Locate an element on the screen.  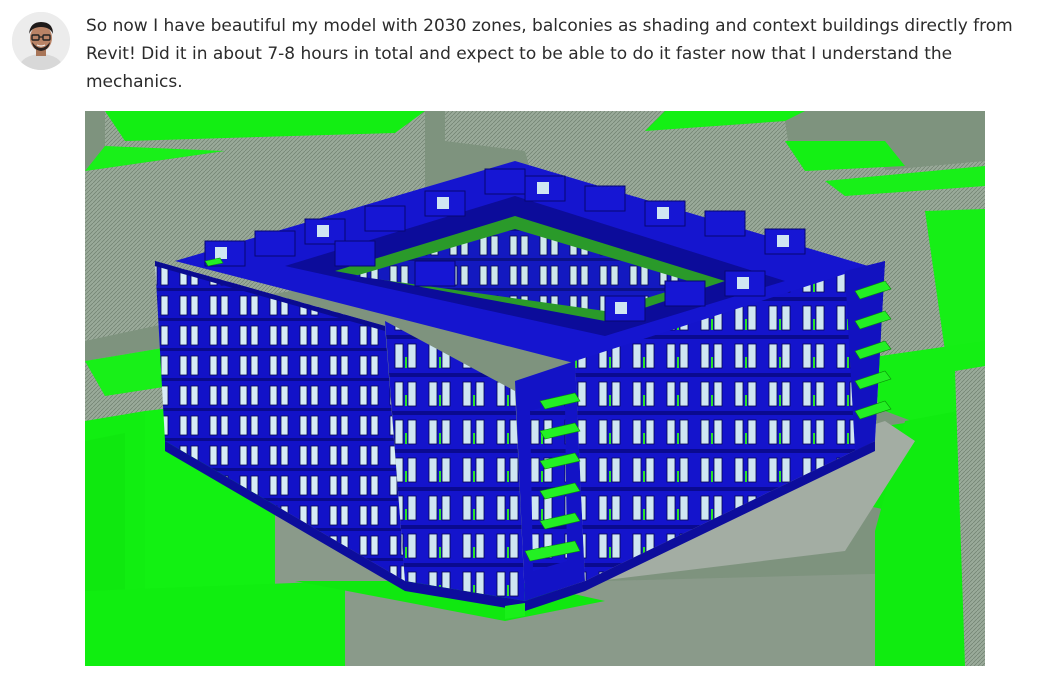
author-avatar is located at coordinates (41, 41).